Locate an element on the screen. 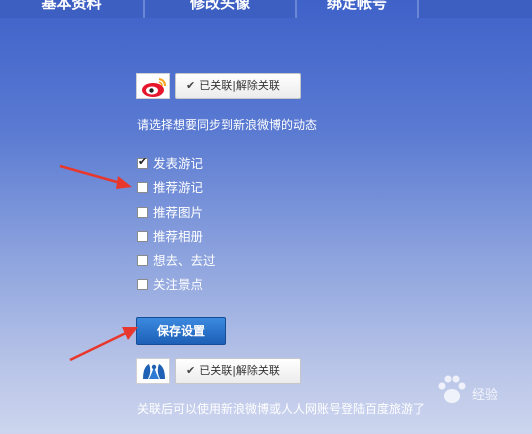  sync-prompt: 请选择想要同步到新浪微博的动态 is located at coordinates (227, 125).